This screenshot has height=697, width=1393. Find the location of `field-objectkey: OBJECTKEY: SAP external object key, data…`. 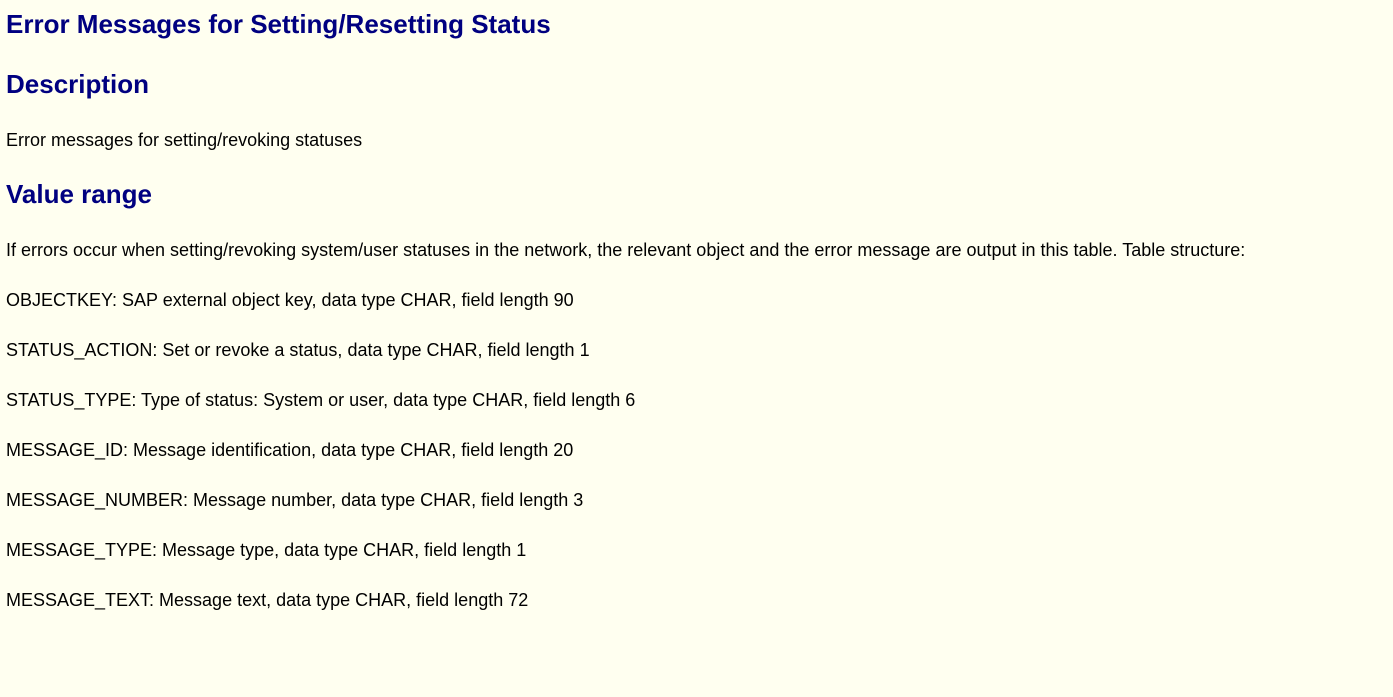

field-objectkey: OBJECTKEY: SAP external object key, data… is located at coordinates (290, 300).